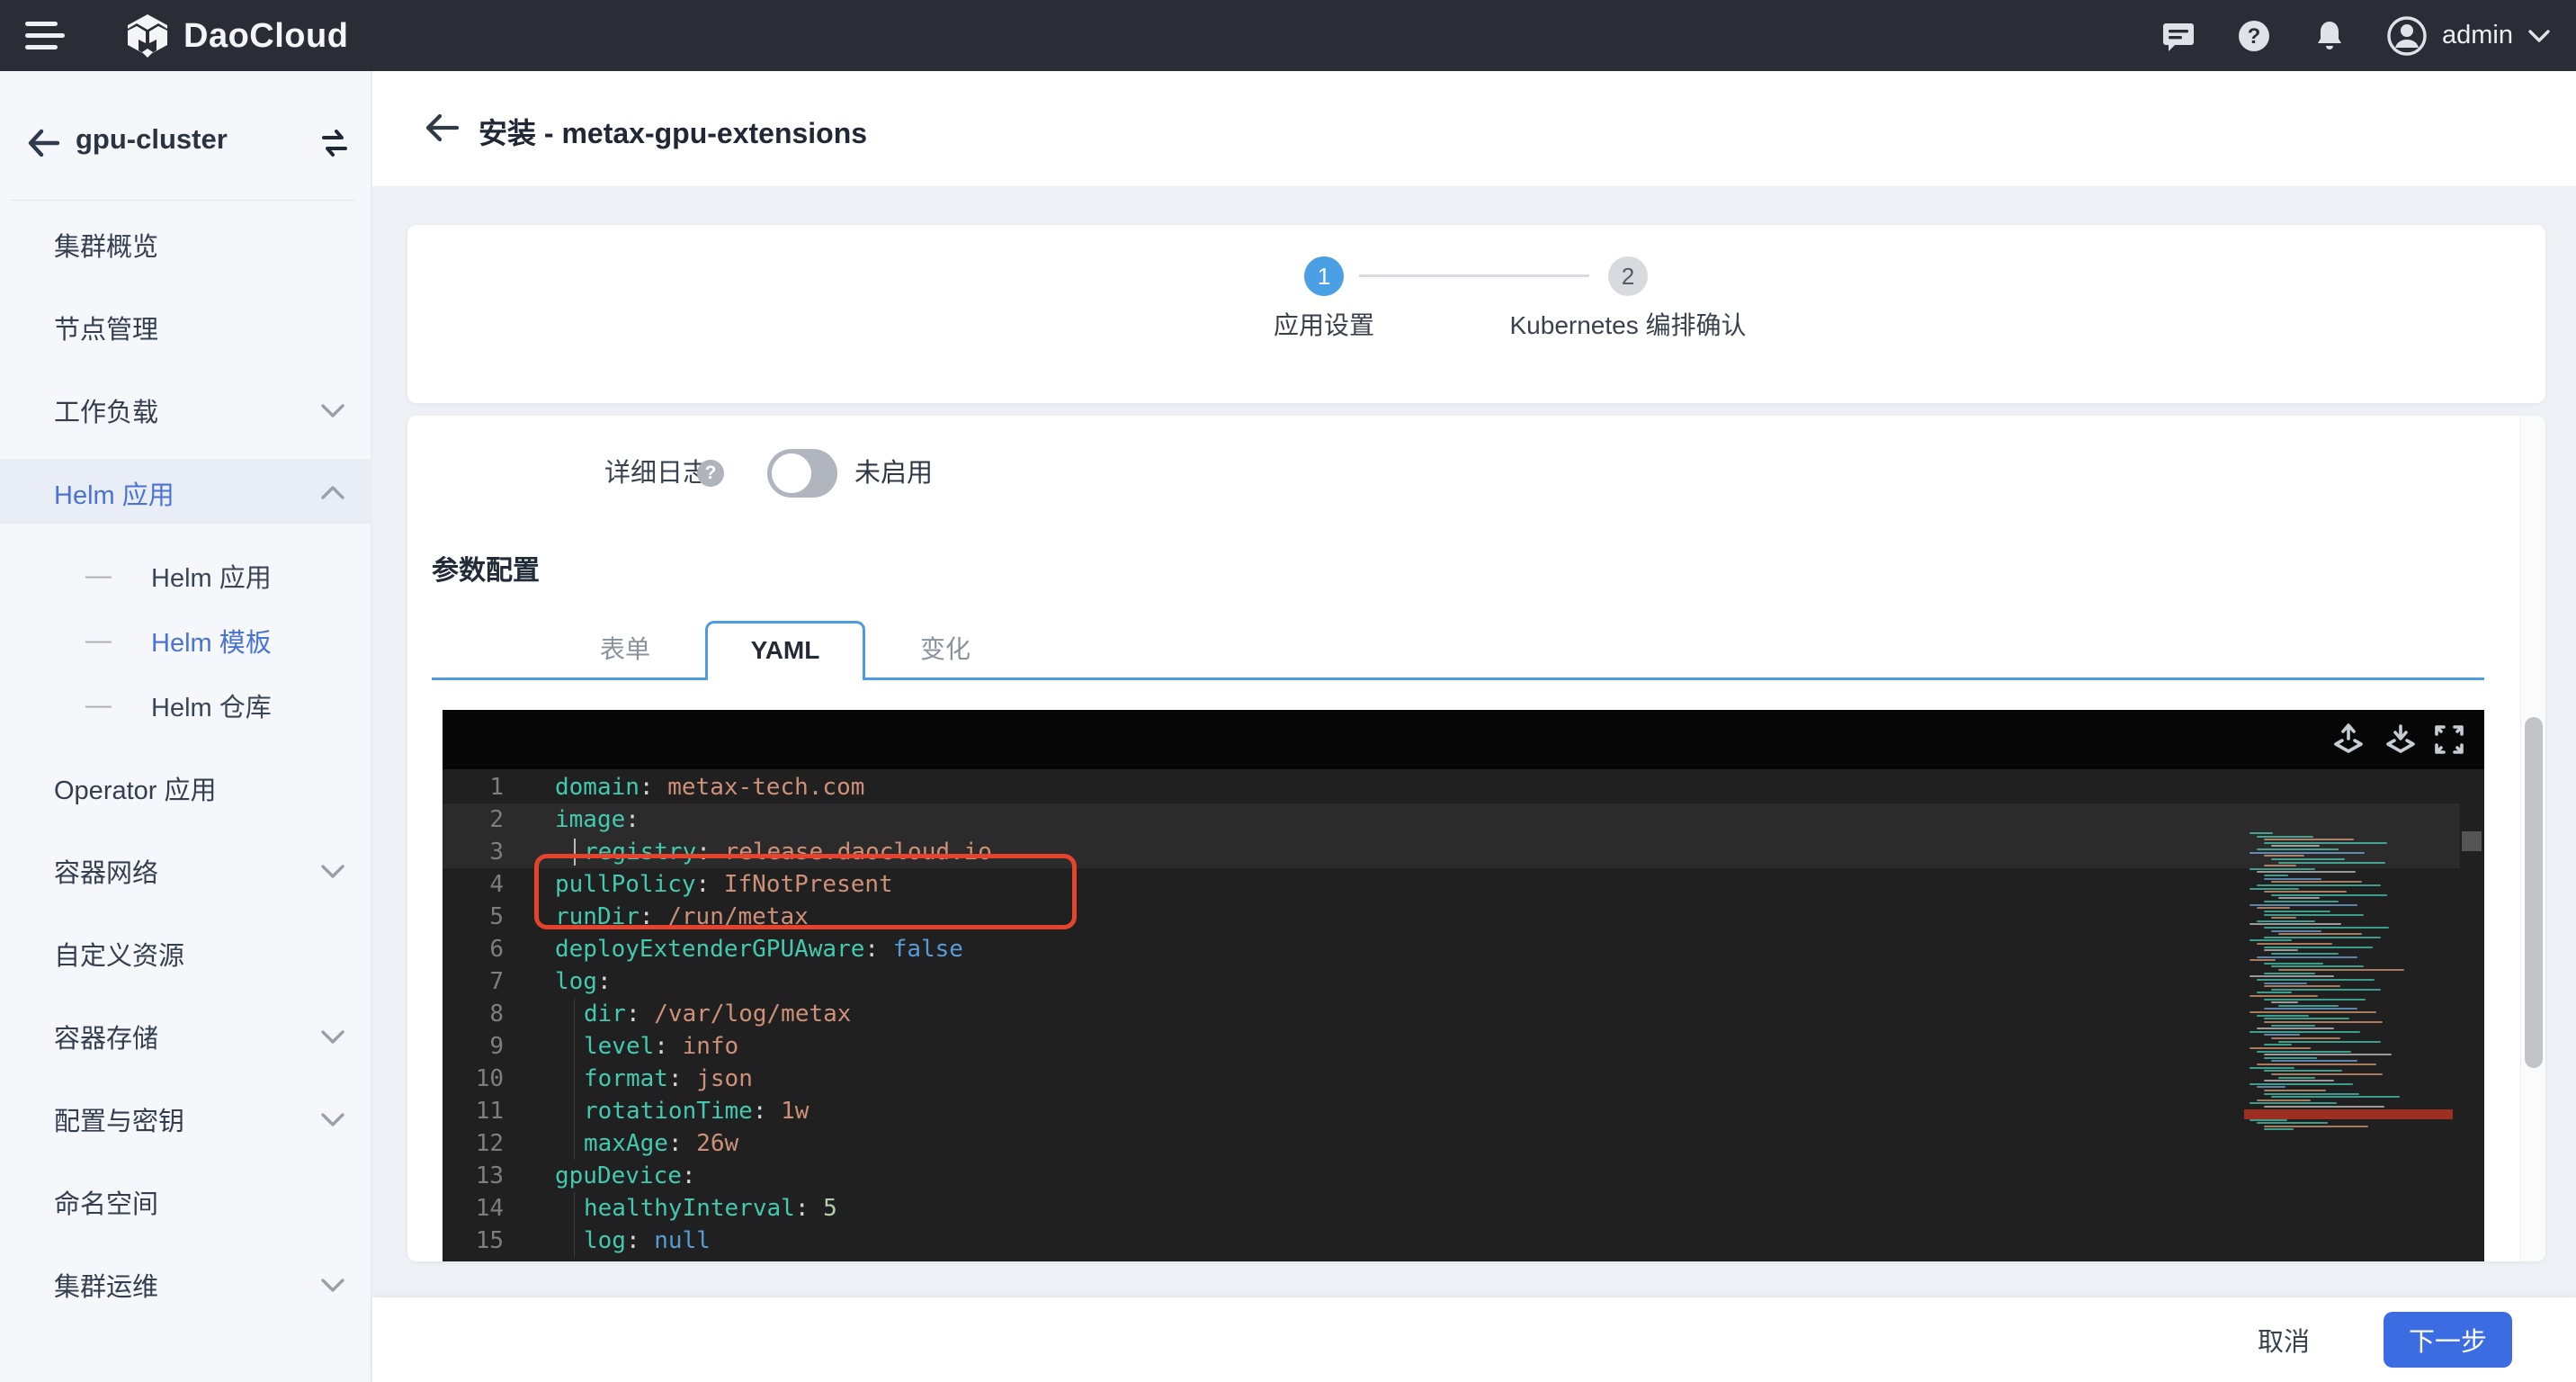  Describe the element at coordinates (185, 953) in the screenshot. I see `sidebar-item-自定义资源: 自定义资源` at that location.